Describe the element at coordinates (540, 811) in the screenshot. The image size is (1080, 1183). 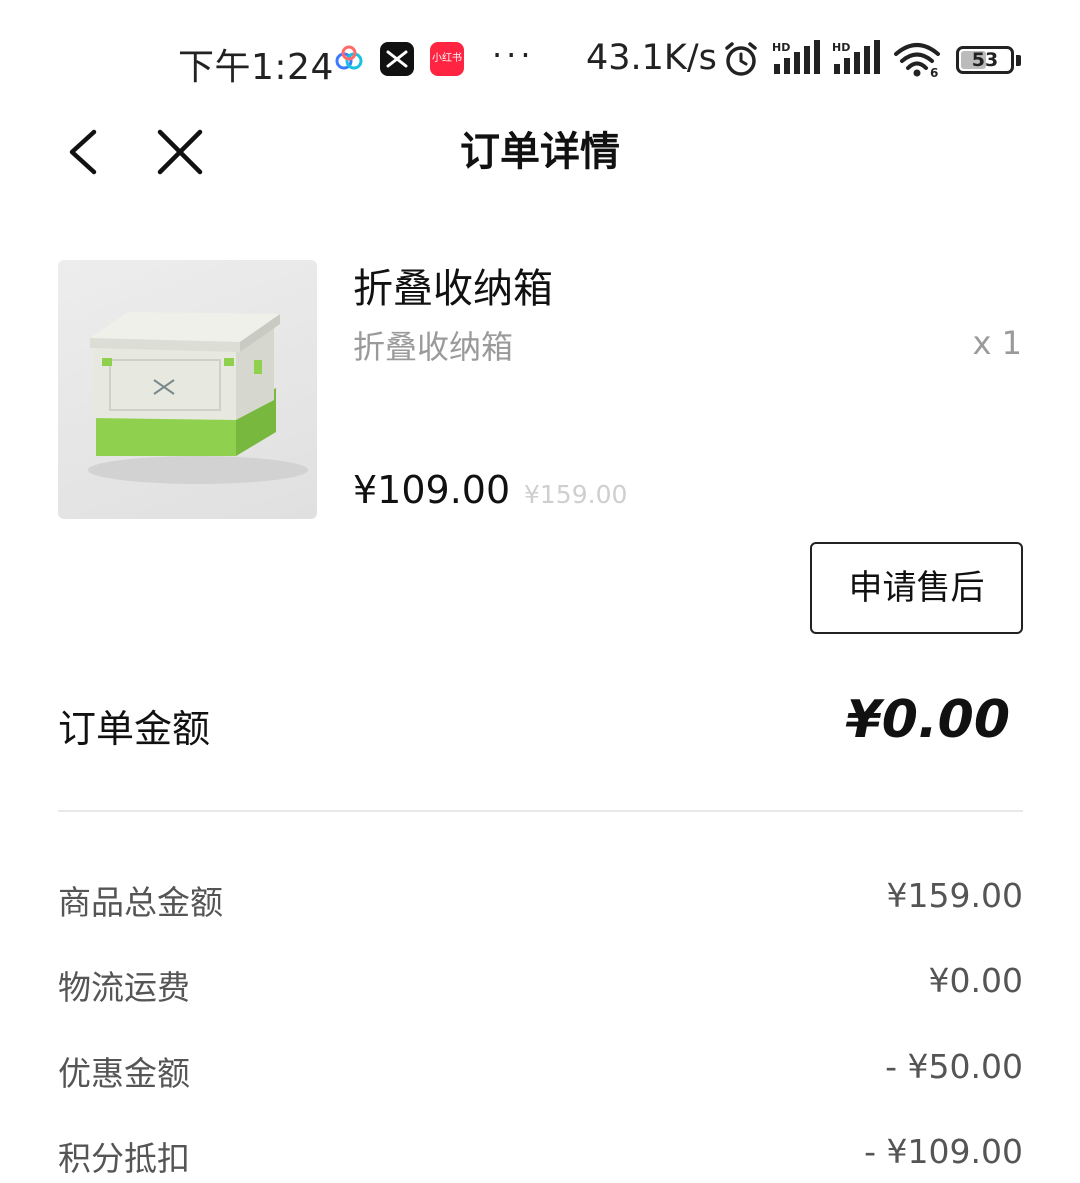
I see `divider` at that location.